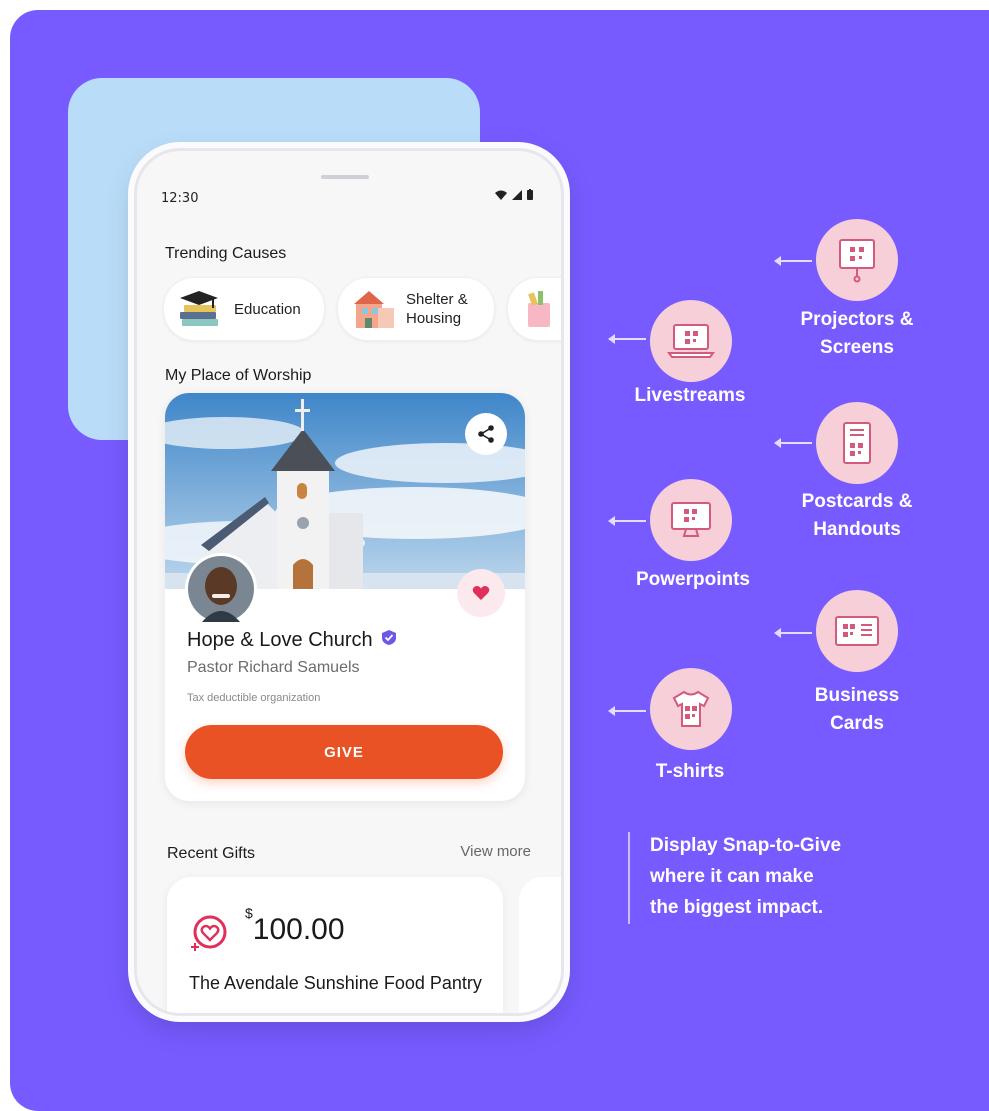 The image size is (989, 1111). I want to click on powerpoints-circle, so click(691, 520).